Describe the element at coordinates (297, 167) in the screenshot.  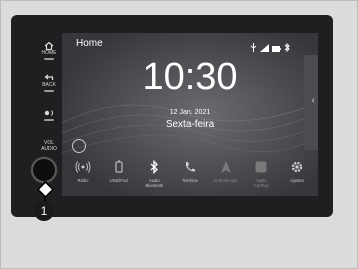
I see `gear-icon` at that location.